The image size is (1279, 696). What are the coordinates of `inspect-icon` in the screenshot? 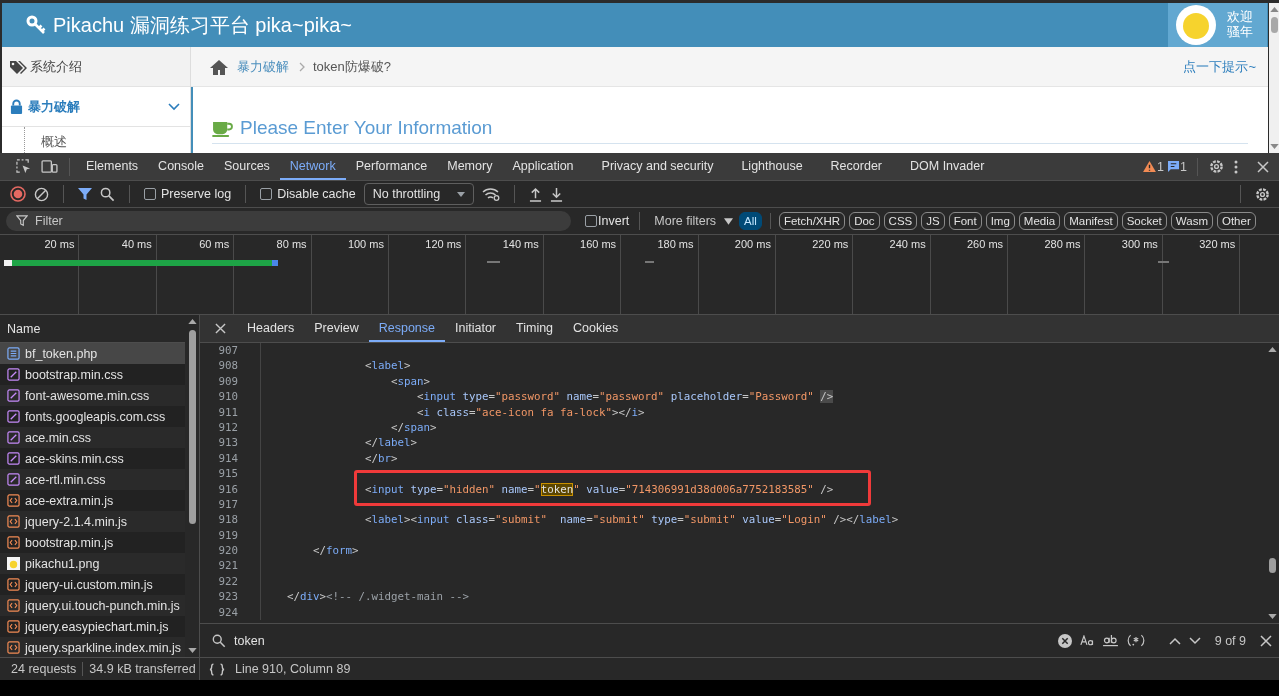 It's located at (23, 166).